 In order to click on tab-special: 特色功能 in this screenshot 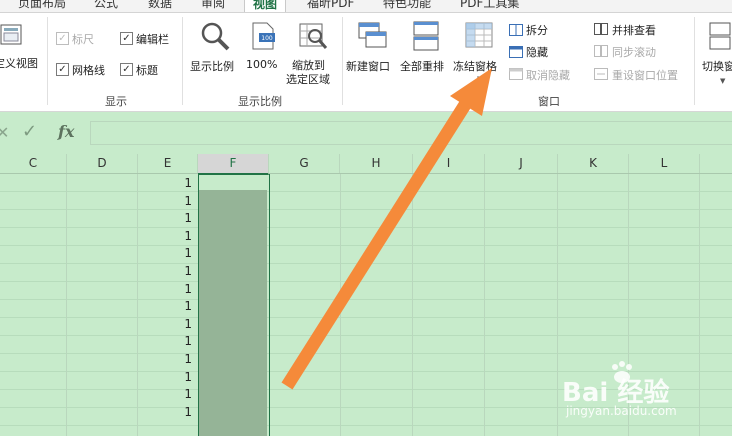, I will do `click(407, 6)`.